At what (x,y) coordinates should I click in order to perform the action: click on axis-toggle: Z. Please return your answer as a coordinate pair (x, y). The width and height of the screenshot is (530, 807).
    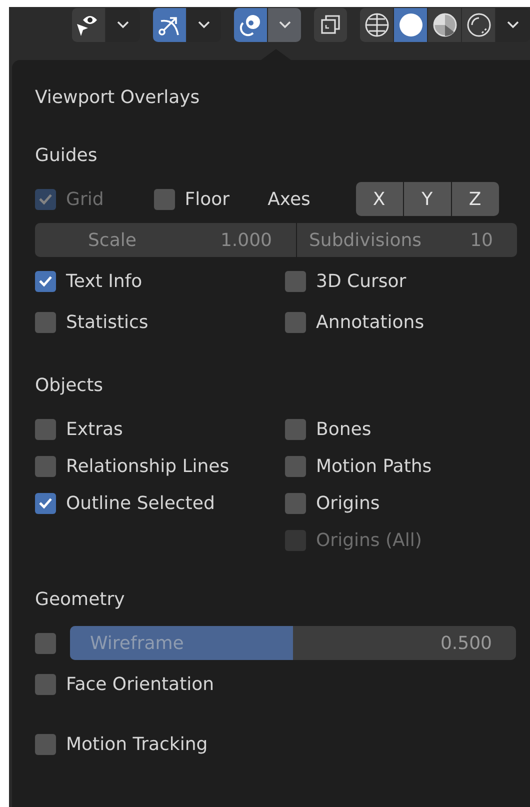
    Looking at the image, I should click on (475, 199).